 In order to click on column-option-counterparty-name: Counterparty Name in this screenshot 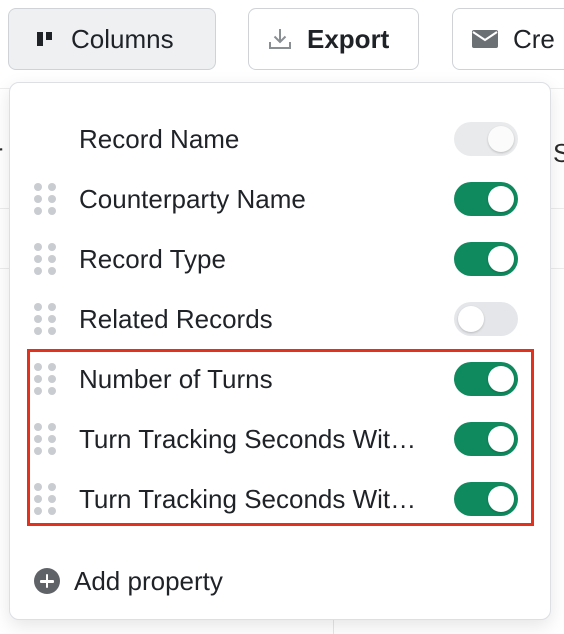, I will do `click(280, 199)`.